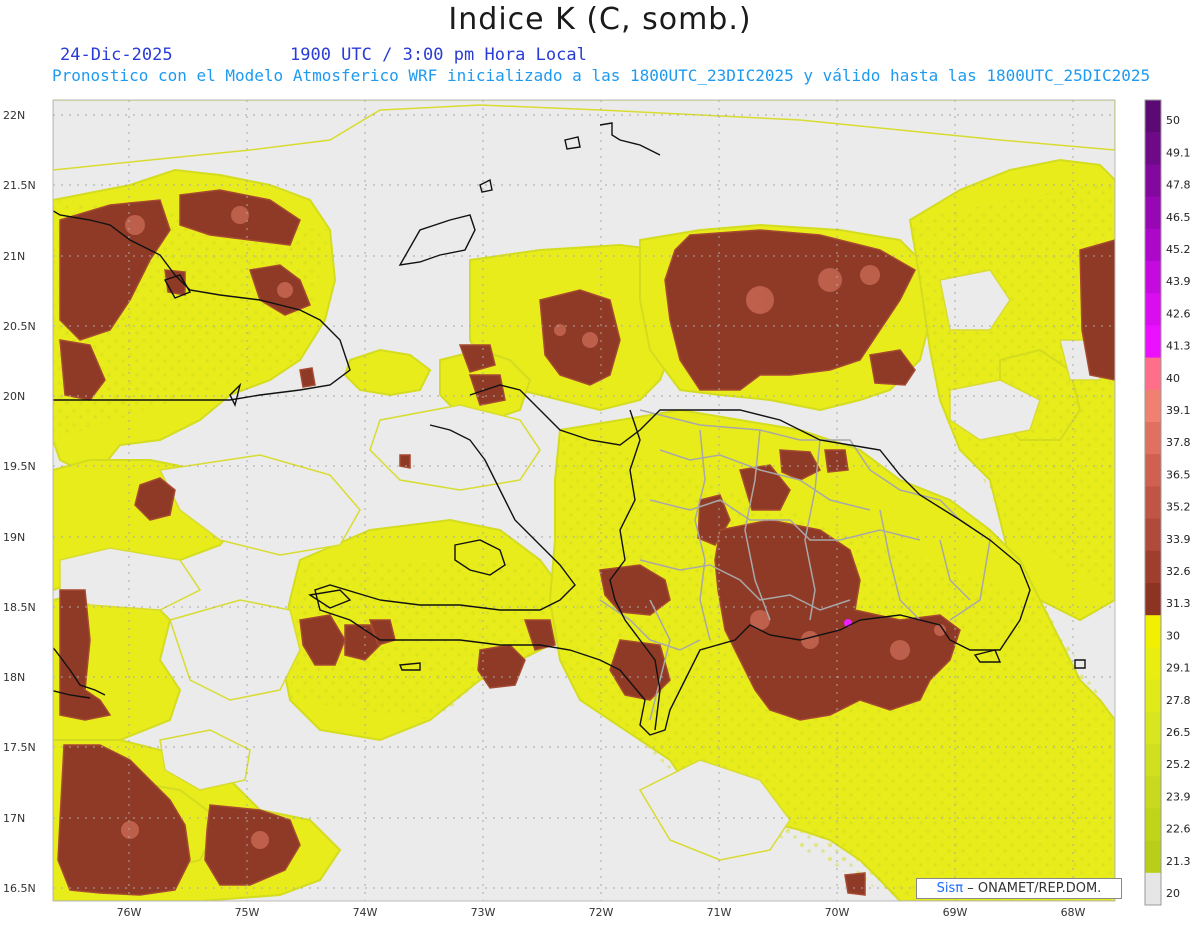  Describe the element at coordinates (1178, 700) in the screenshot. I see `colorbar-label: 27.8` at that location.